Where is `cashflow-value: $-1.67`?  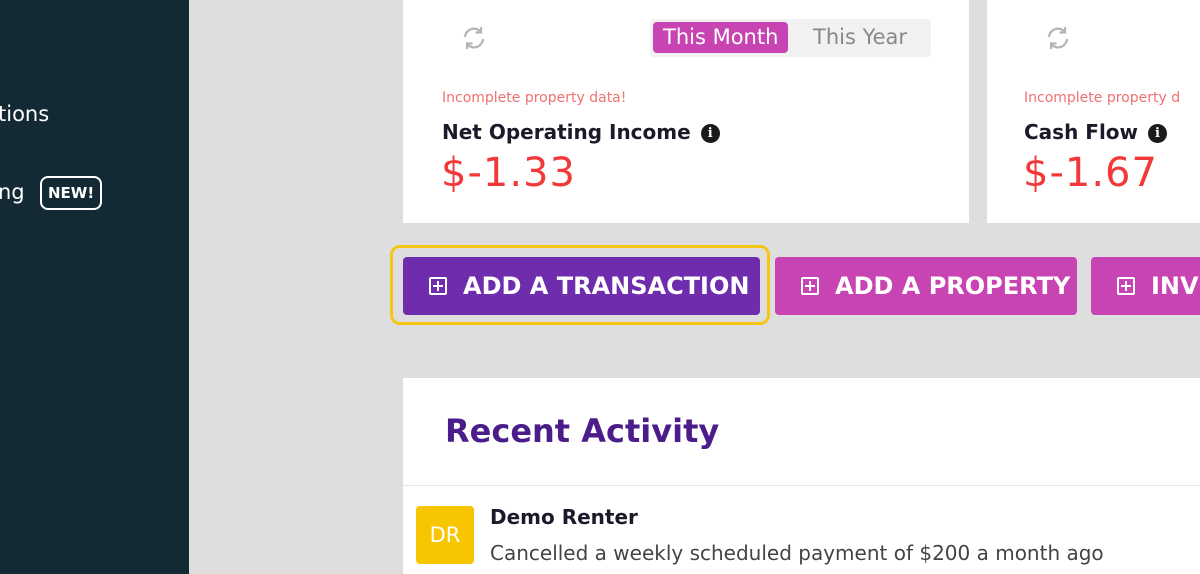 cashflow-value: $-1.67 is located at coordinates (1090, 173).